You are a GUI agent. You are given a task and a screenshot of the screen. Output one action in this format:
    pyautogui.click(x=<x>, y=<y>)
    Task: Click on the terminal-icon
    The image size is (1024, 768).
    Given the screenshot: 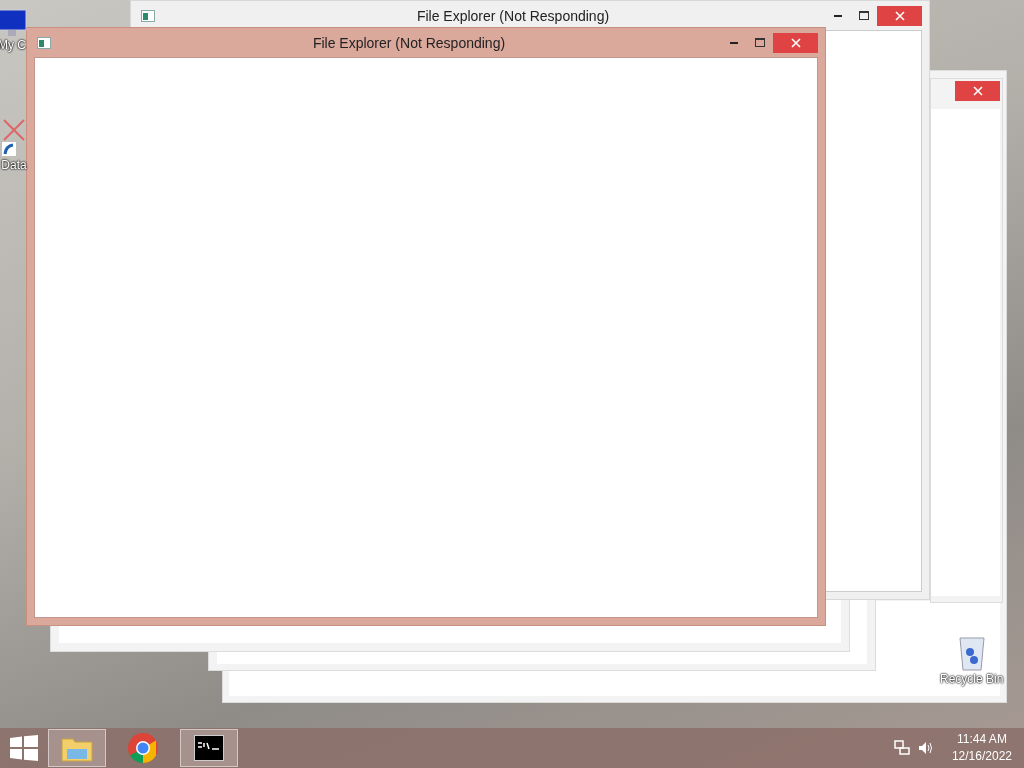 What is the action you would take?
    pyautogui.click(x=209, y=748)
    